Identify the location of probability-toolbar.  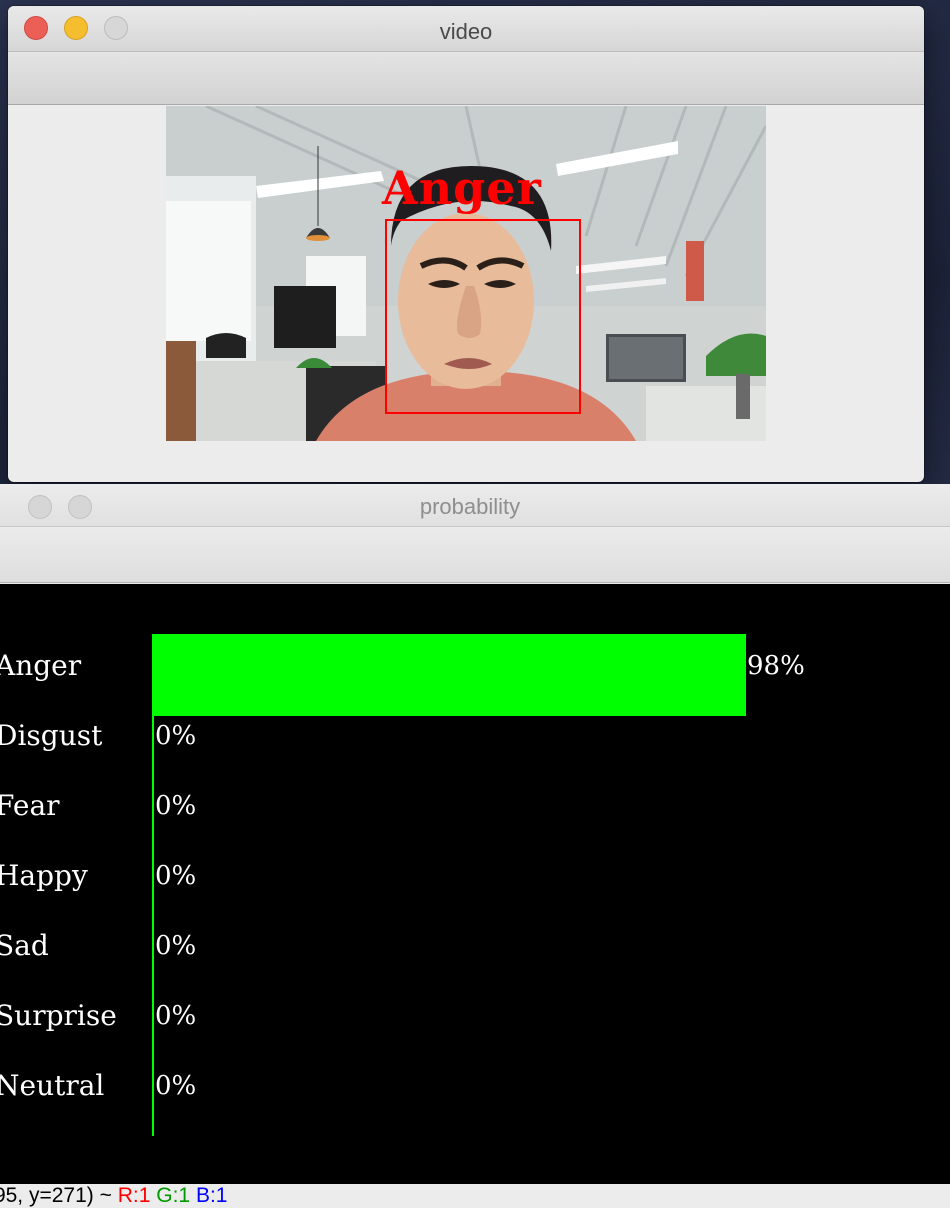
(475, 555).